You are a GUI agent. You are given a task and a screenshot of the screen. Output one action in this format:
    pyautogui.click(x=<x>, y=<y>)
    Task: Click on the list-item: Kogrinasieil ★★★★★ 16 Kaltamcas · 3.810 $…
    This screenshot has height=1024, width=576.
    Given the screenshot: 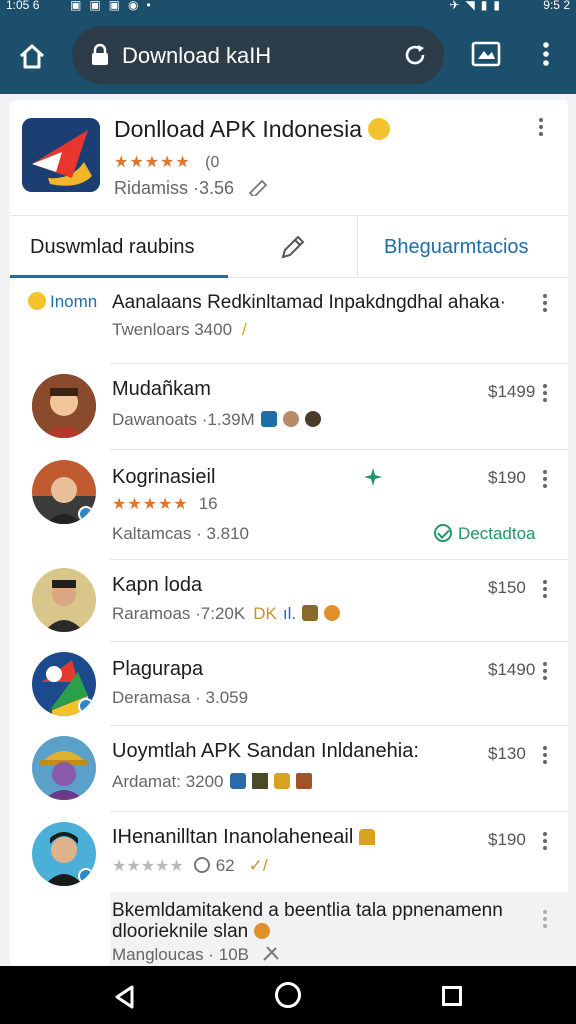 What is the action you would take?
    pyautogui.click(x=289, y=505)
    